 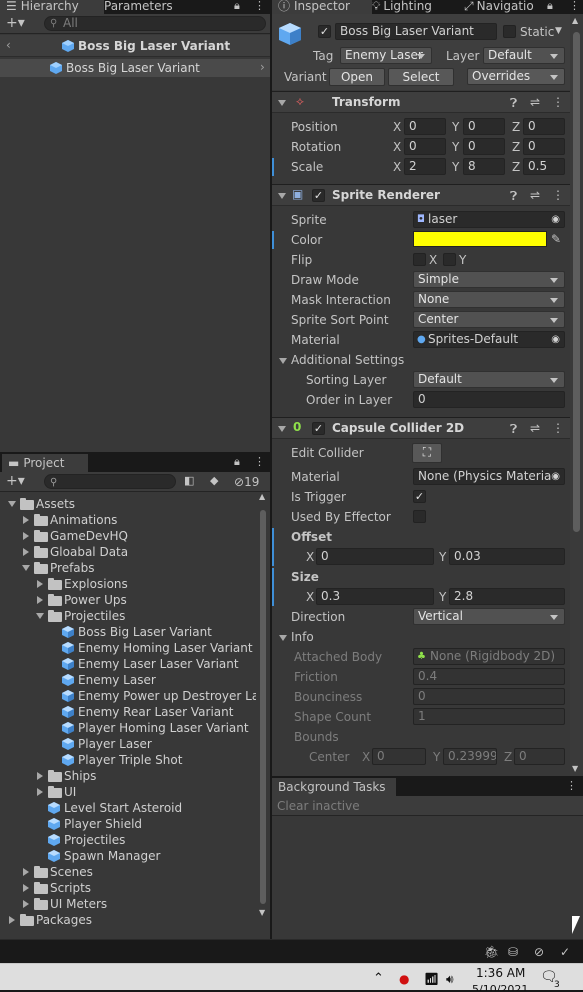 What do you see at coordinates (558, 31) in the screenshot?
I see `chevron-down-icon: ▼` at bounding box center [558, 31].